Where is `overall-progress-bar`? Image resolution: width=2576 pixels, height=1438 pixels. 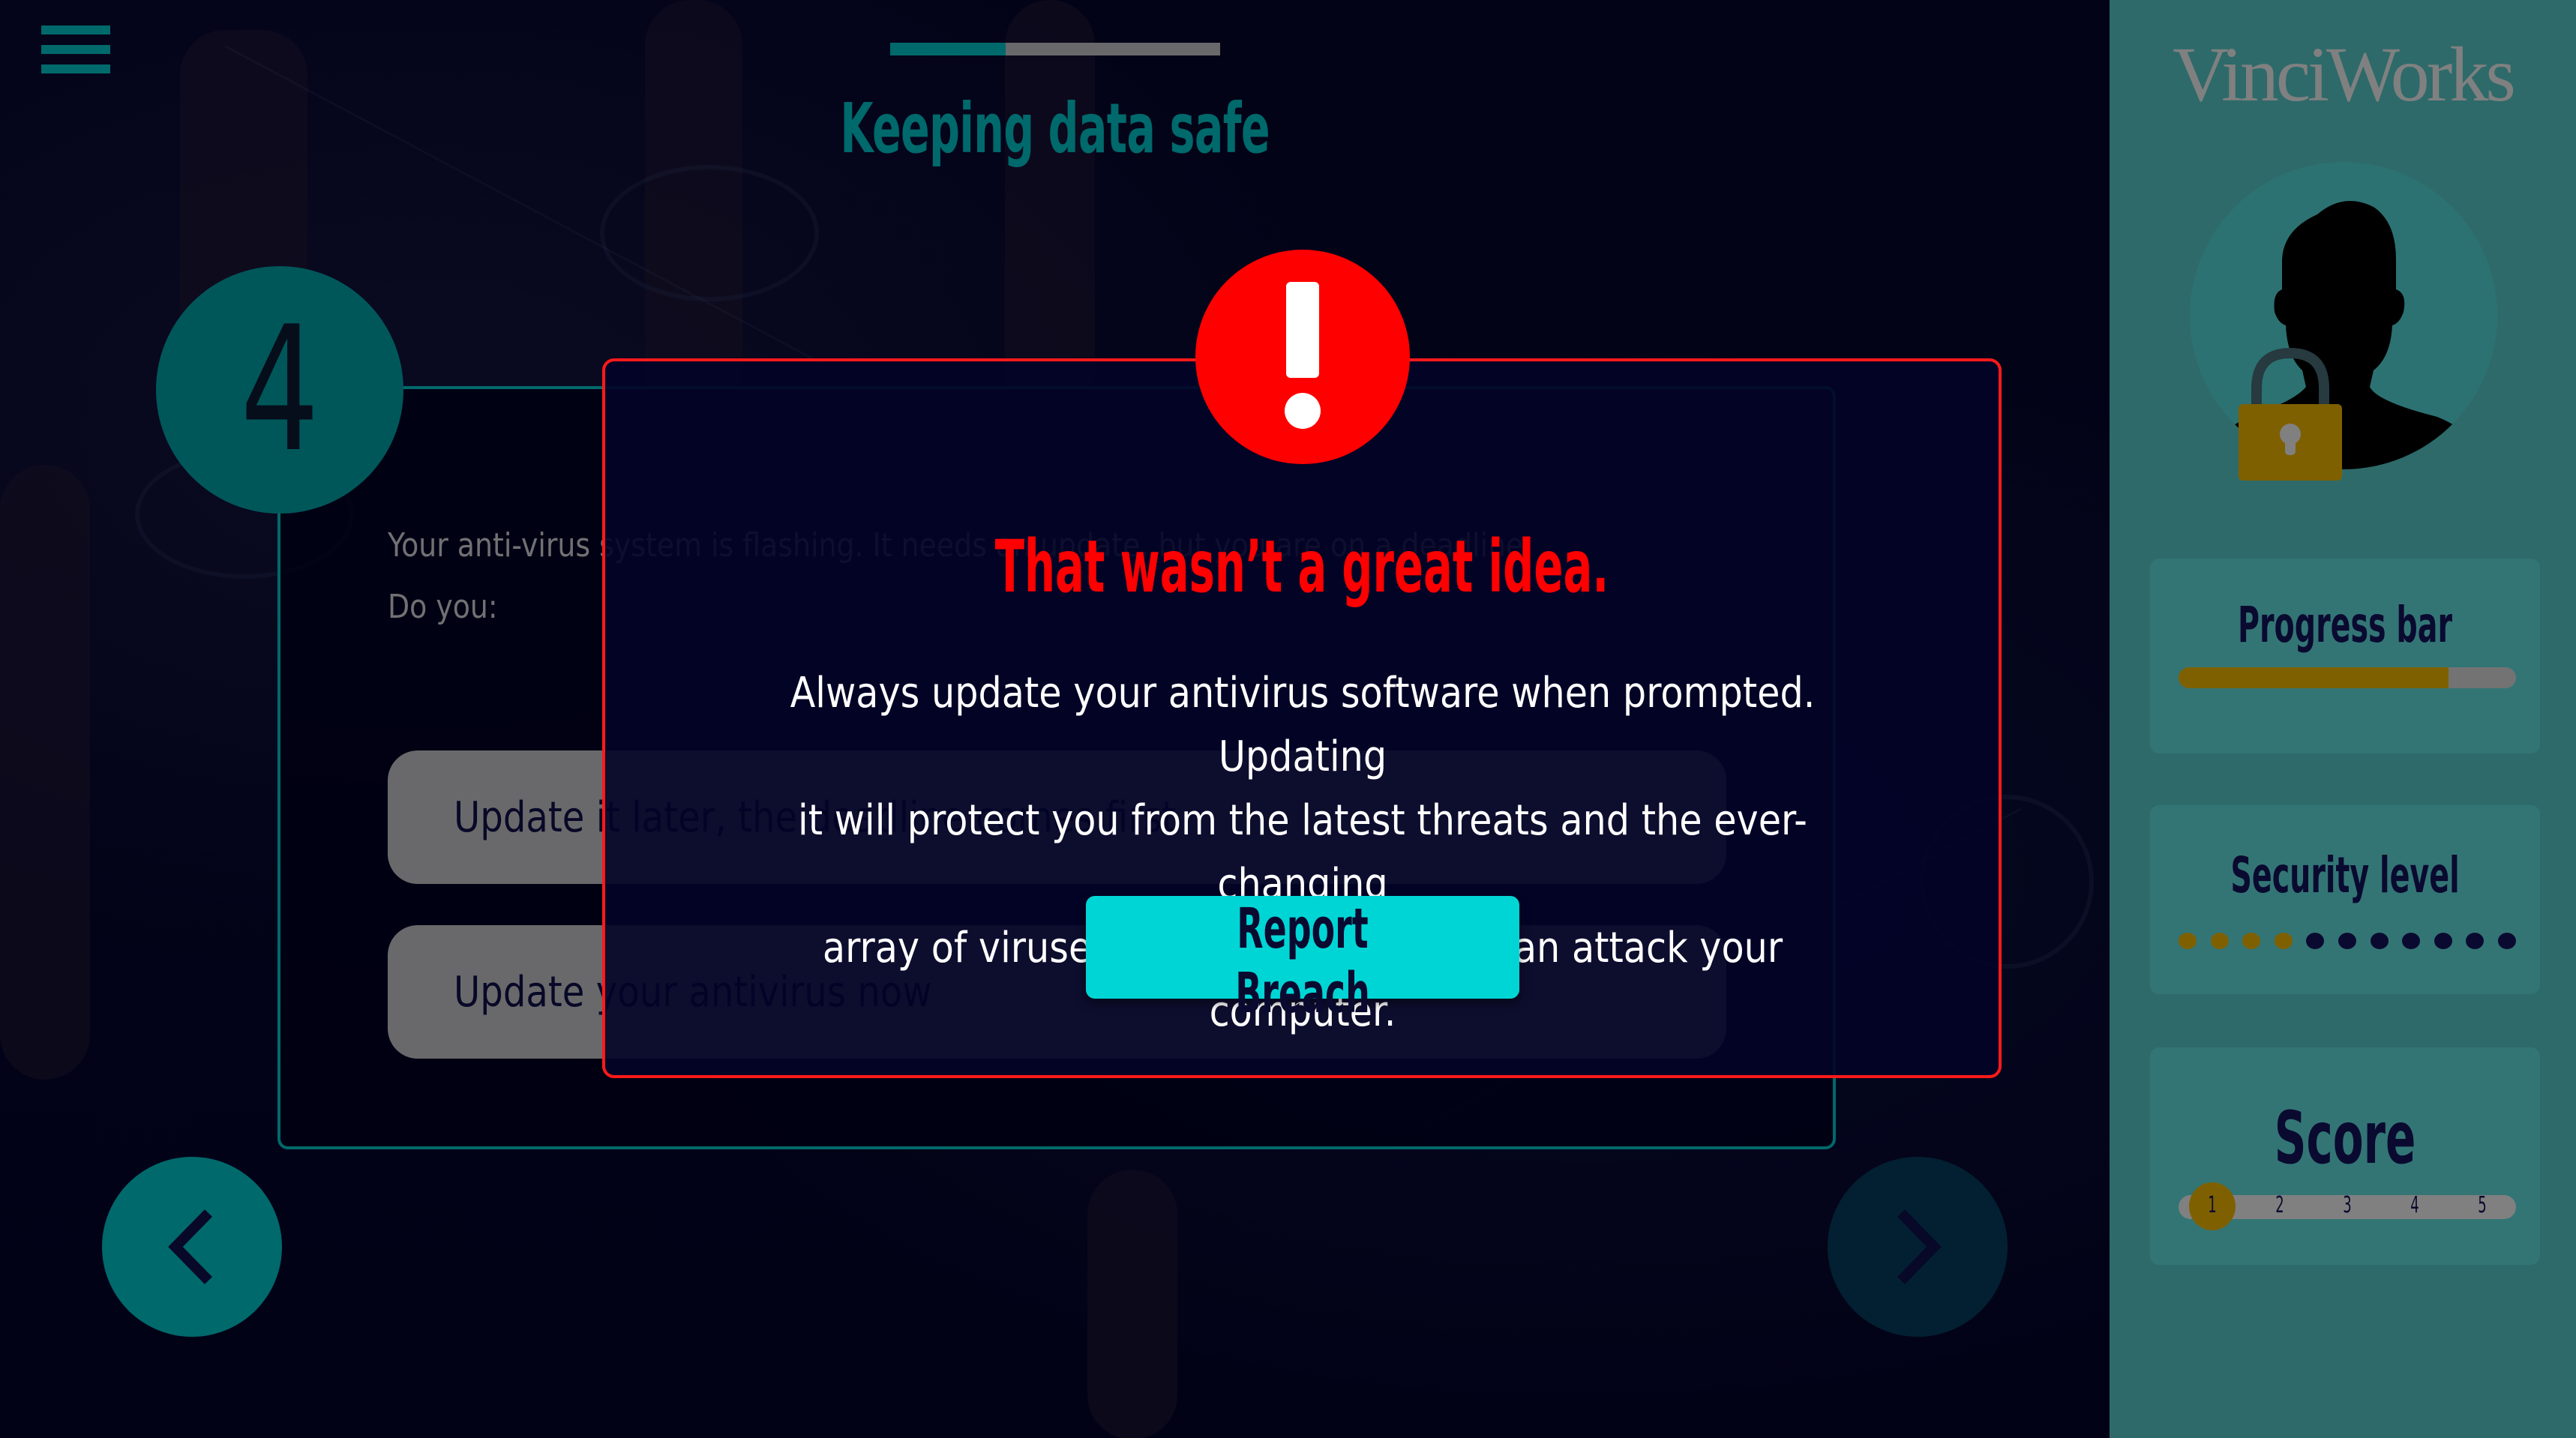 overall-progress-bar is located at coordinates (2347, 677).